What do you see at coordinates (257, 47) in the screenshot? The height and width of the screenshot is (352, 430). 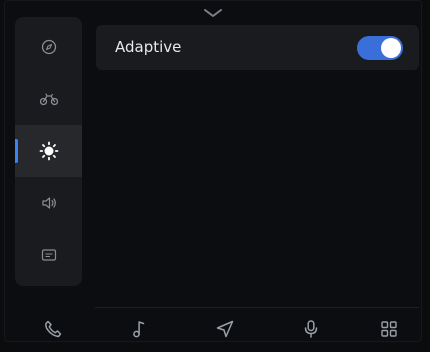 I see `adaptive-setting-row: Adaptive` at bounding box center [257, 47].